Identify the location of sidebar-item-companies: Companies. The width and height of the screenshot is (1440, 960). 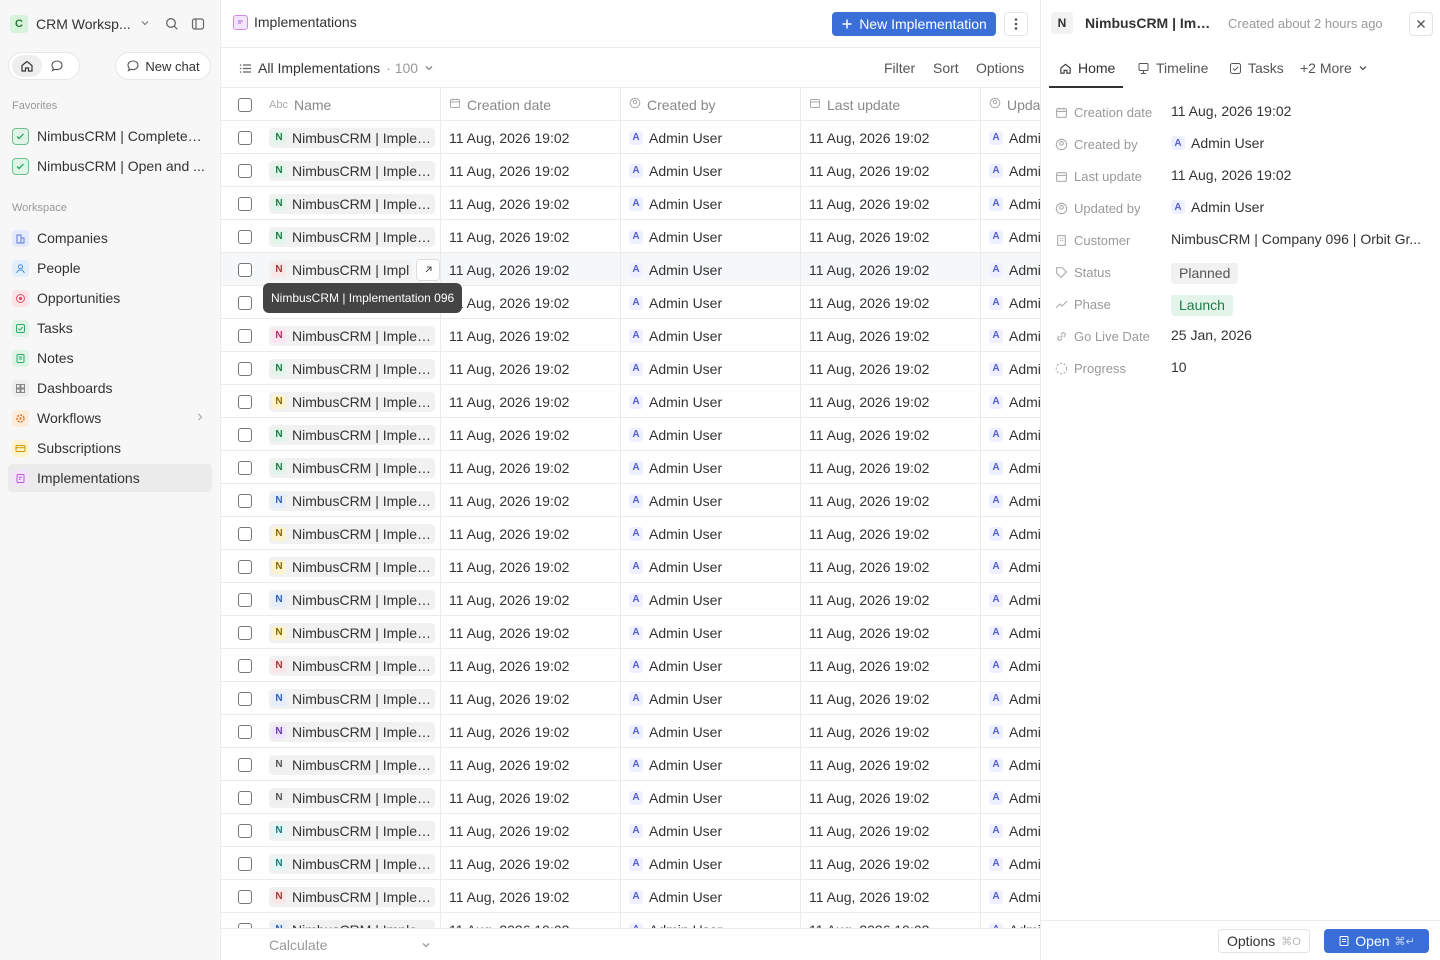
(110, 238).